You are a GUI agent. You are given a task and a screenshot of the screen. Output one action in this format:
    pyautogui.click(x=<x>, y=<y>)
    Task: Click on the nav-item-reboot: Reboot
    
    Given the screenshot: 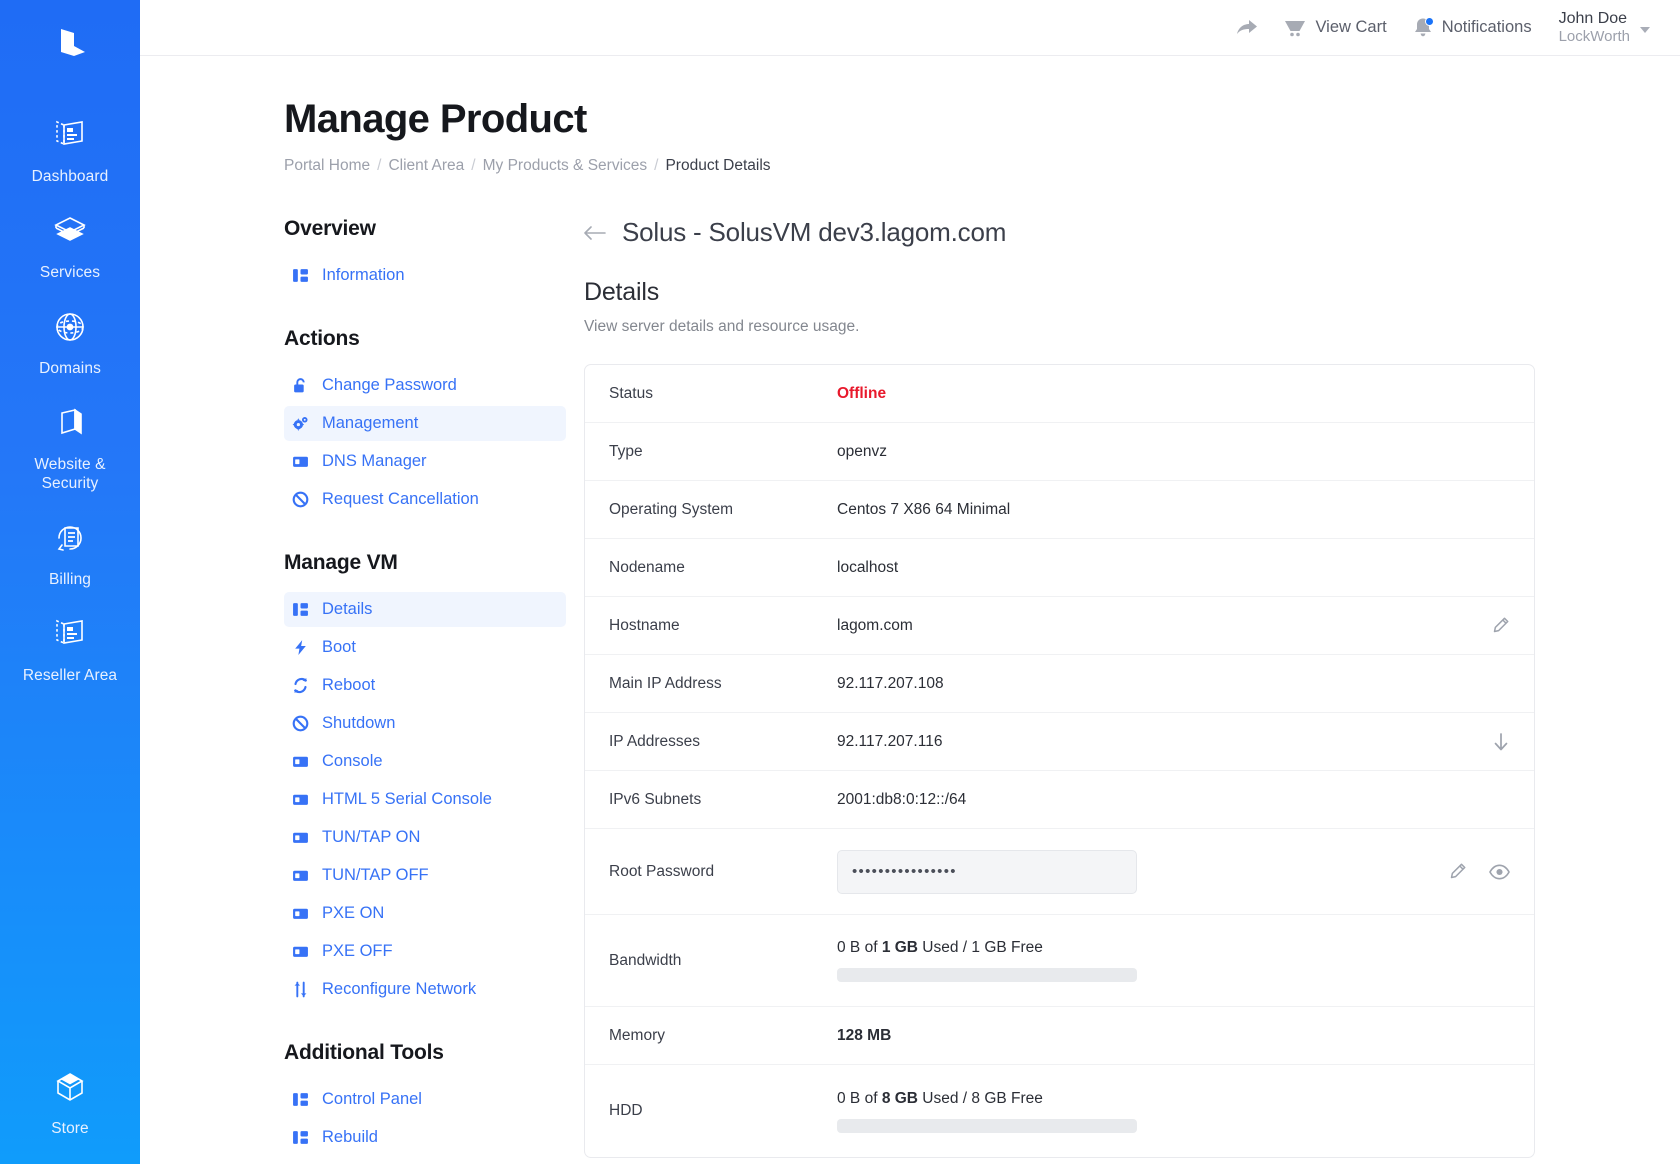 What is the action you would take?
    pyautogui.click(x=425, y=685)
    